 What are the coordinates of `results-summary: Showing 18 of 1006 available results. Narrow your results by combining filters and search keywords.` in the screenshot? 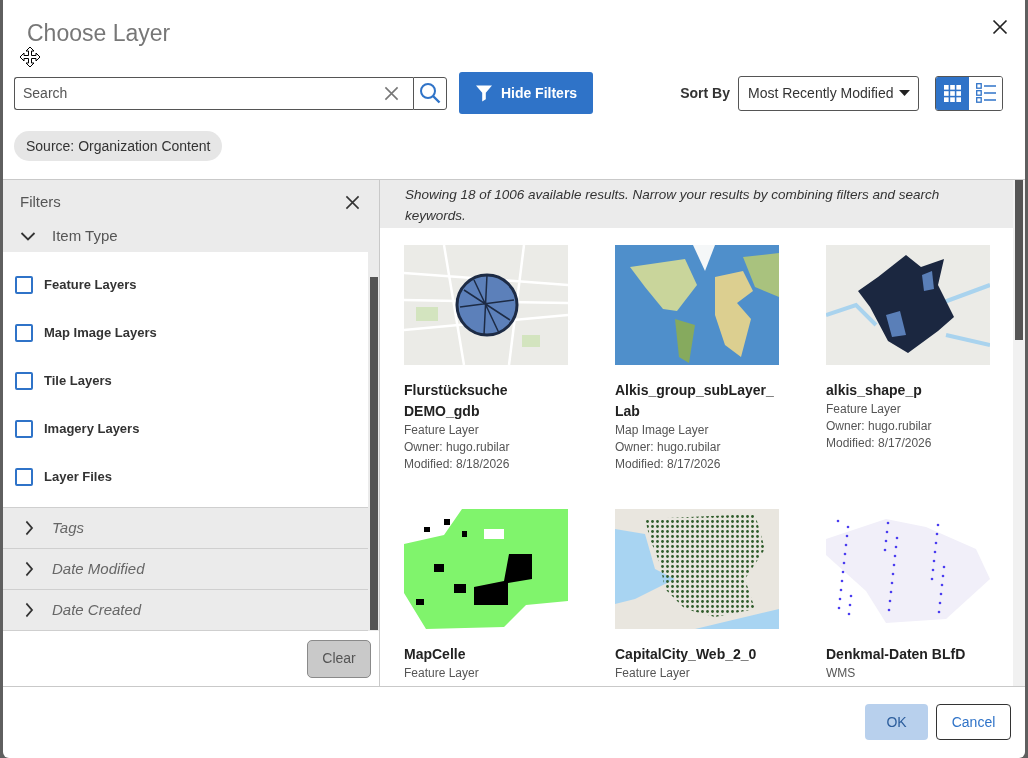 It's located at (696, 204).